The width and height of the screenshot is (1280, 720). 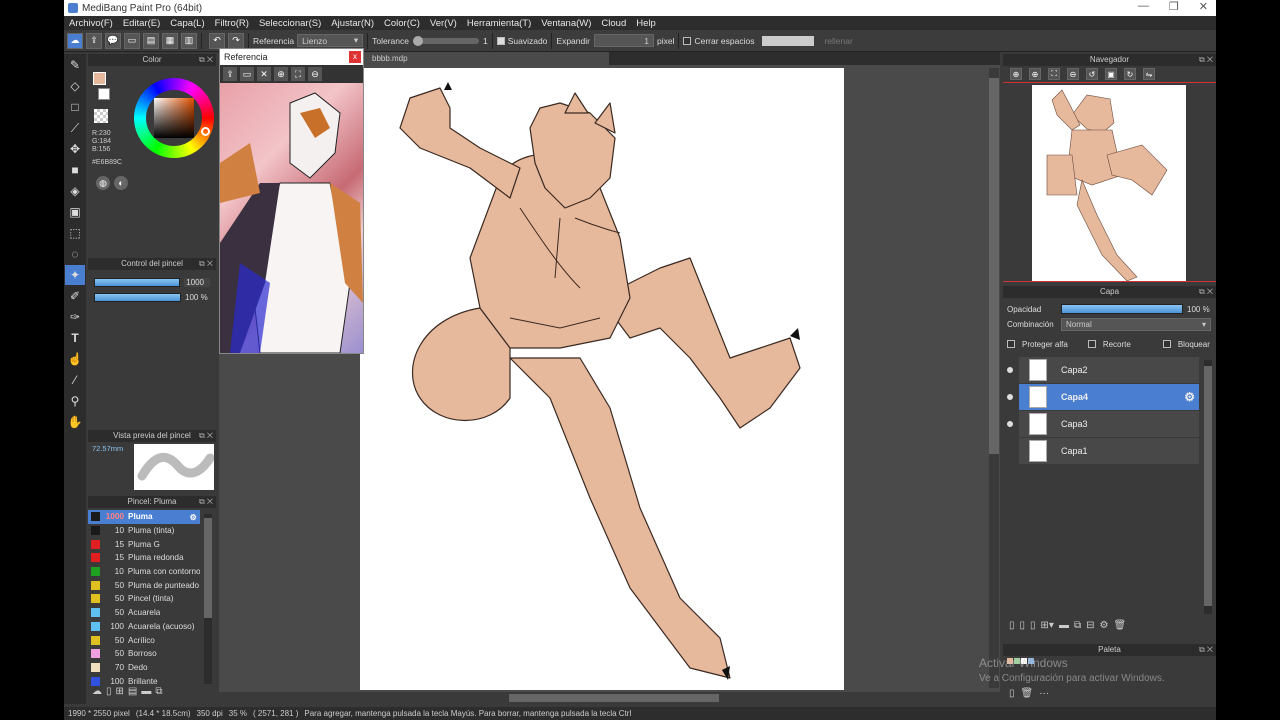 What do you see at coordinates (1203, 6) in the screenshot?
I see `close-window-button: ✕` at bounding box center [1203, 6].